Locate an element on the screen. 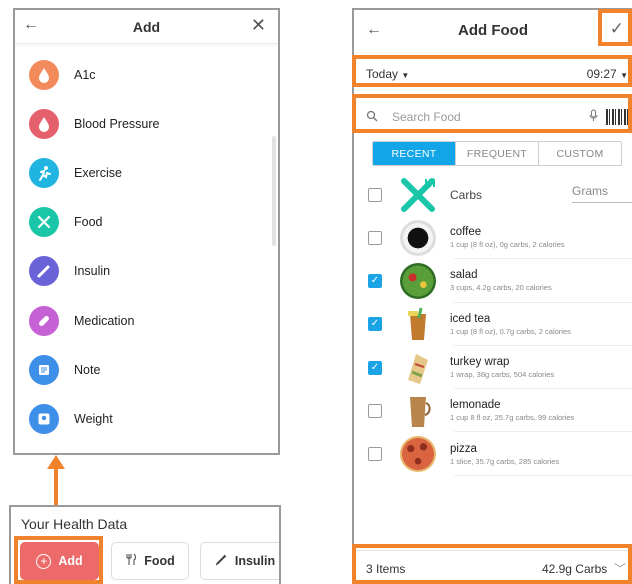 This screenshot has width=632, height=584. select-all-checkbox is located at coordinates (375, 195).